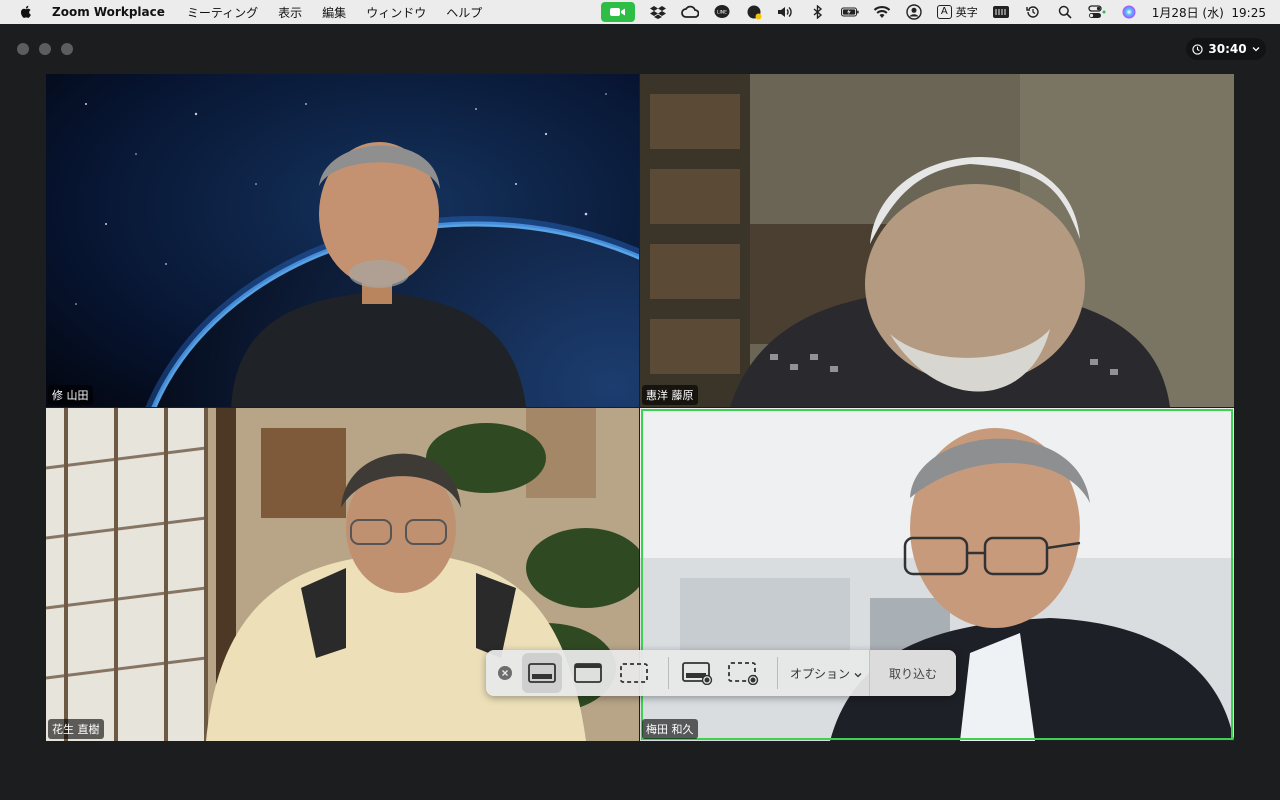 Image resolution: width=1280 pixels, height=800 pixels. I want to click on screenshot-toolbar: オプション 取り込む, so click(721, 673).